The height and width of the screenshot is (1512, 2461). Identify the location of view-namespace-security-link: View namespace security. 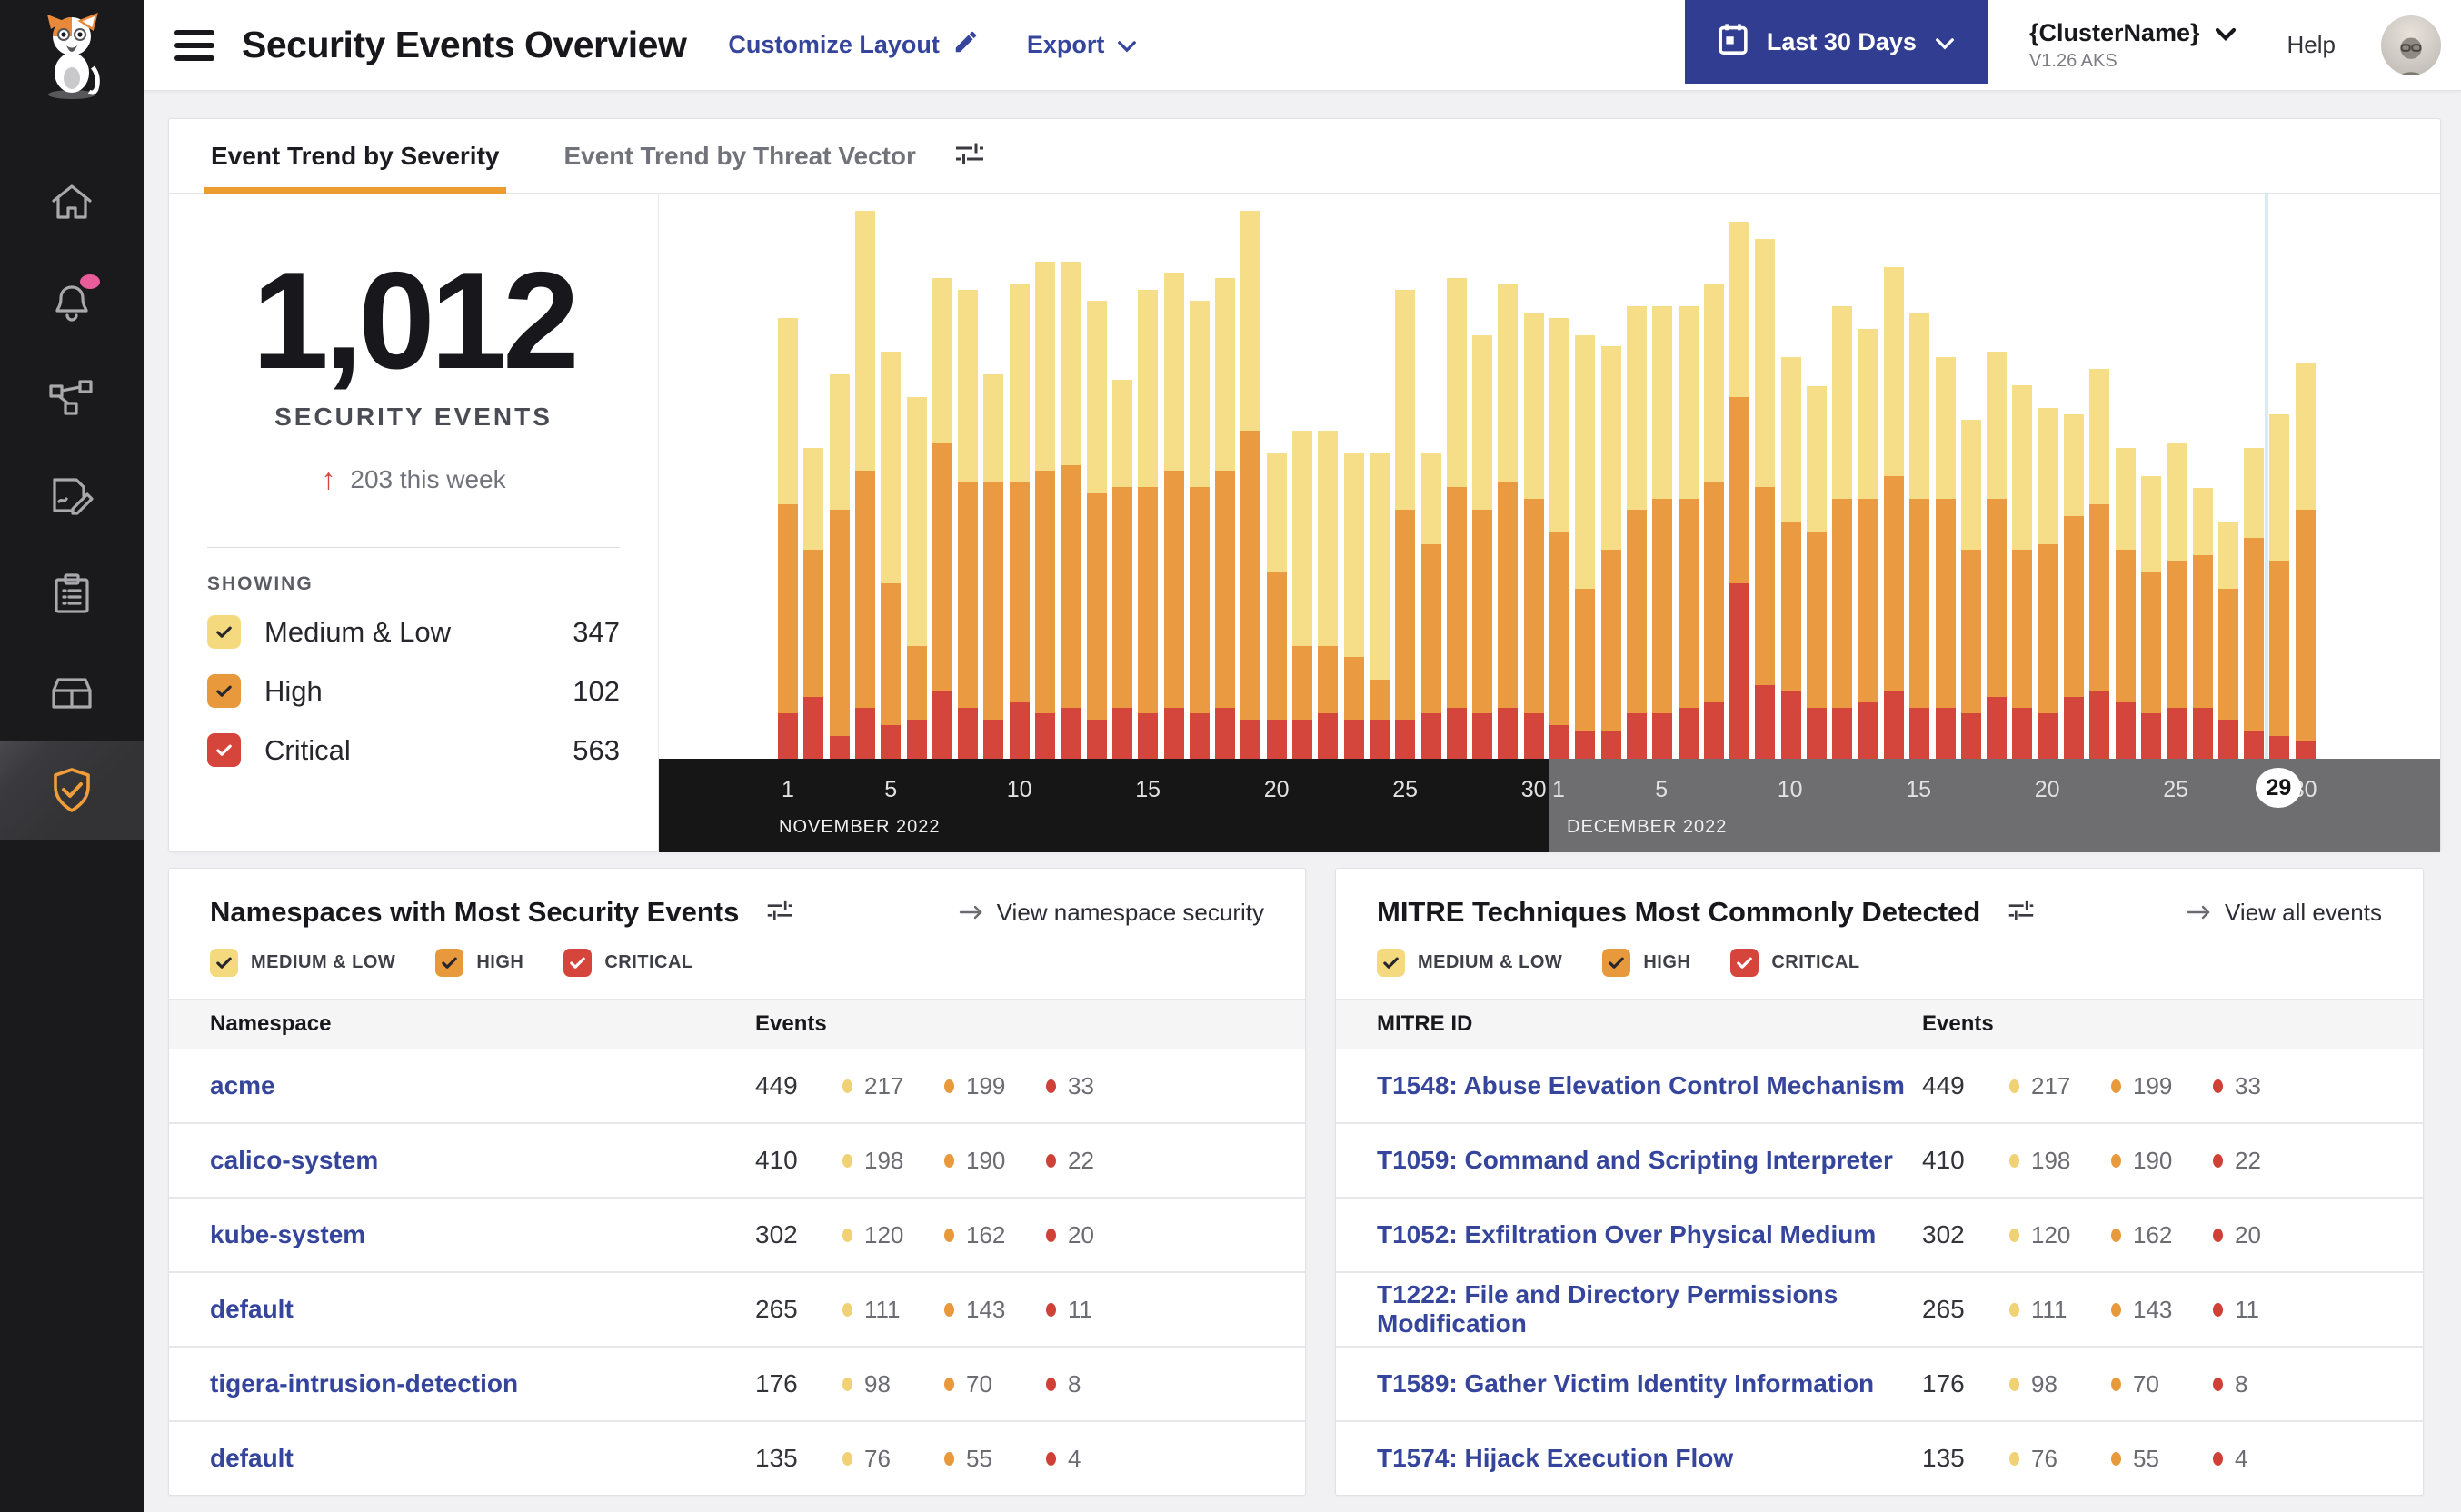
(1111, 913).